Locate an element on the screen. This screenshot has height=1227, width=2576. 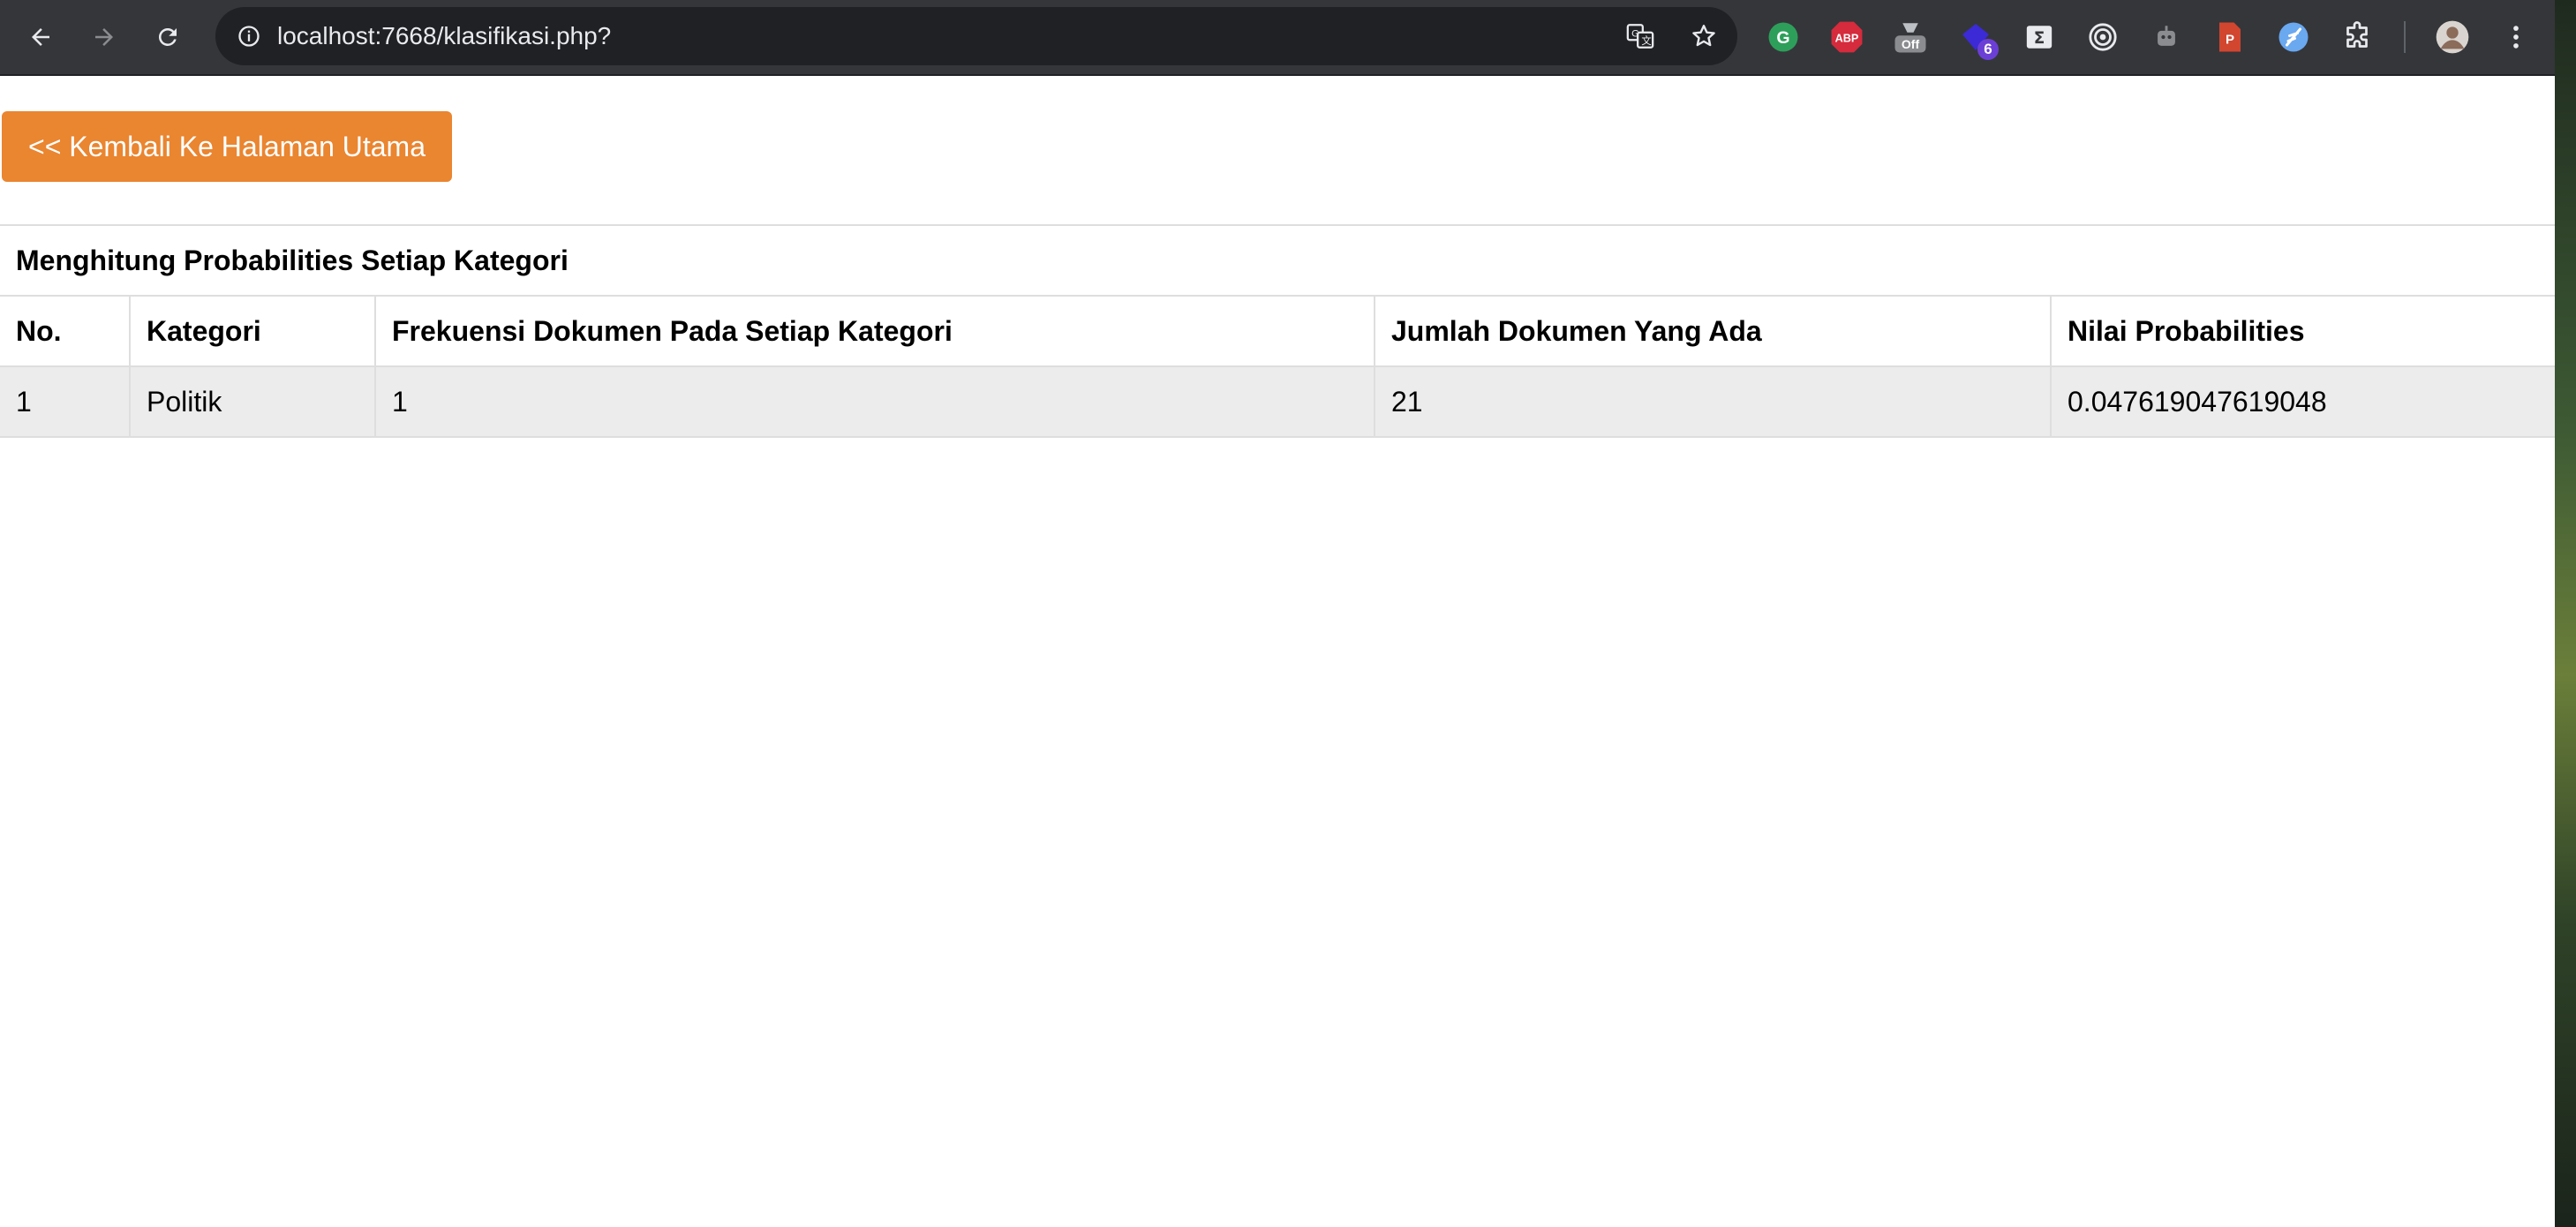
reload-button is located at coordinates (168, 37).